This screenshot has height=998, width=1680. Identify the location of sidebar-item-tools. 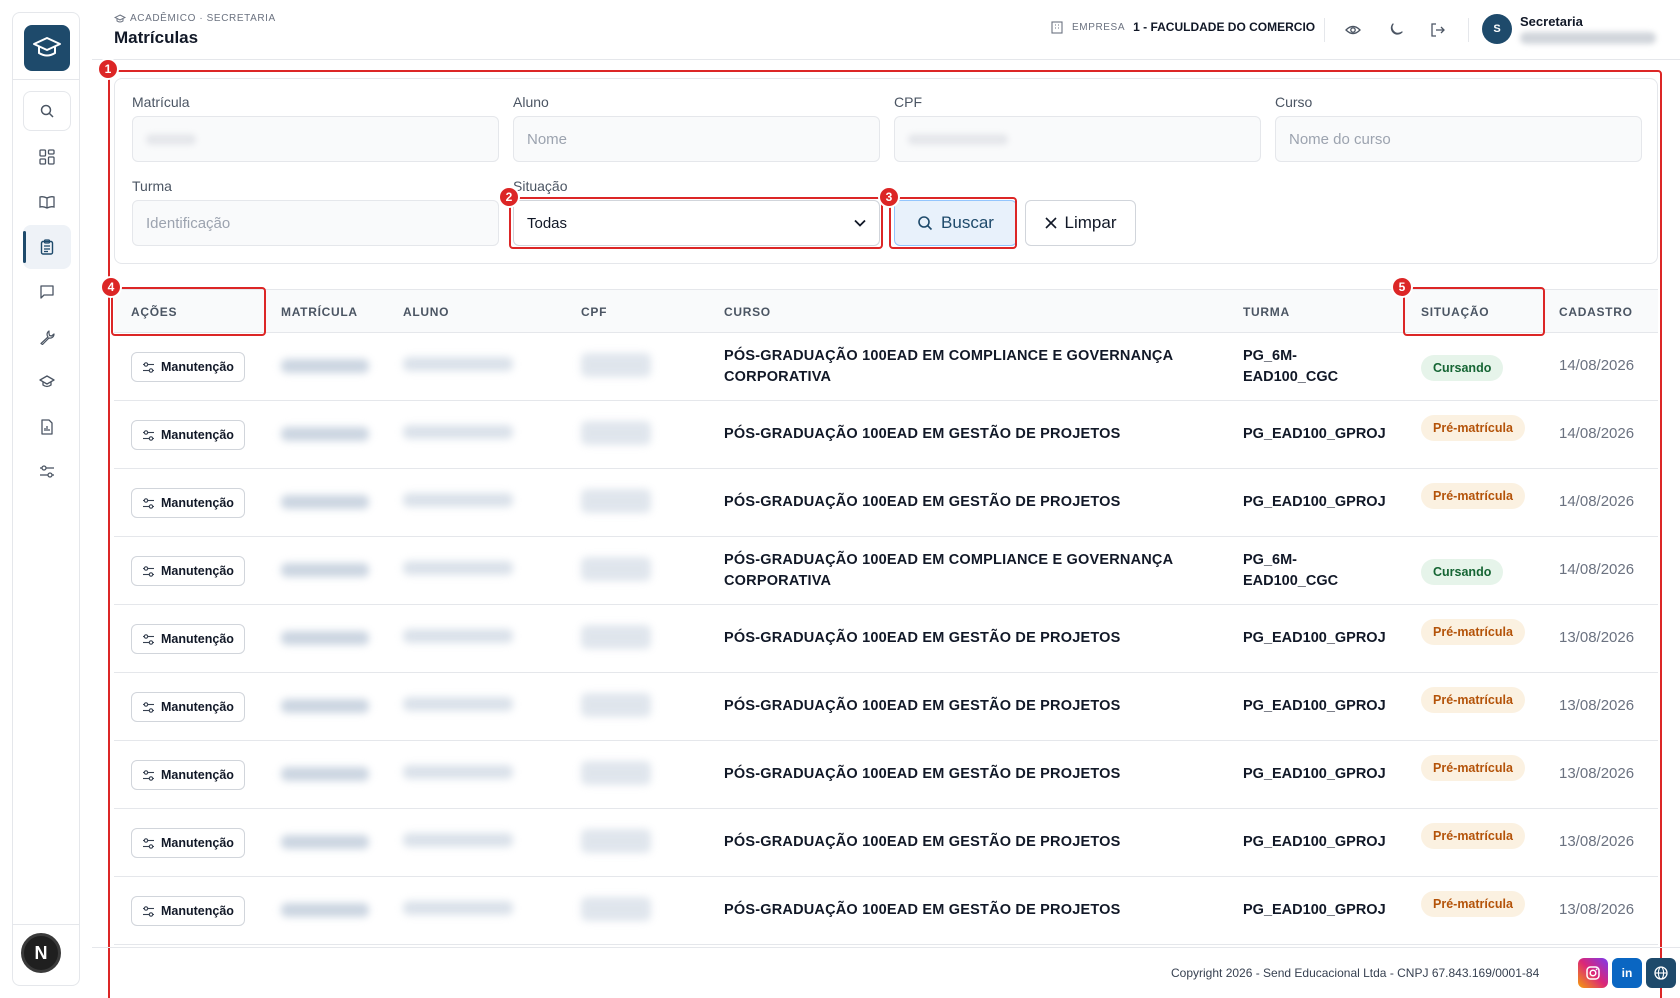
(47, 337).